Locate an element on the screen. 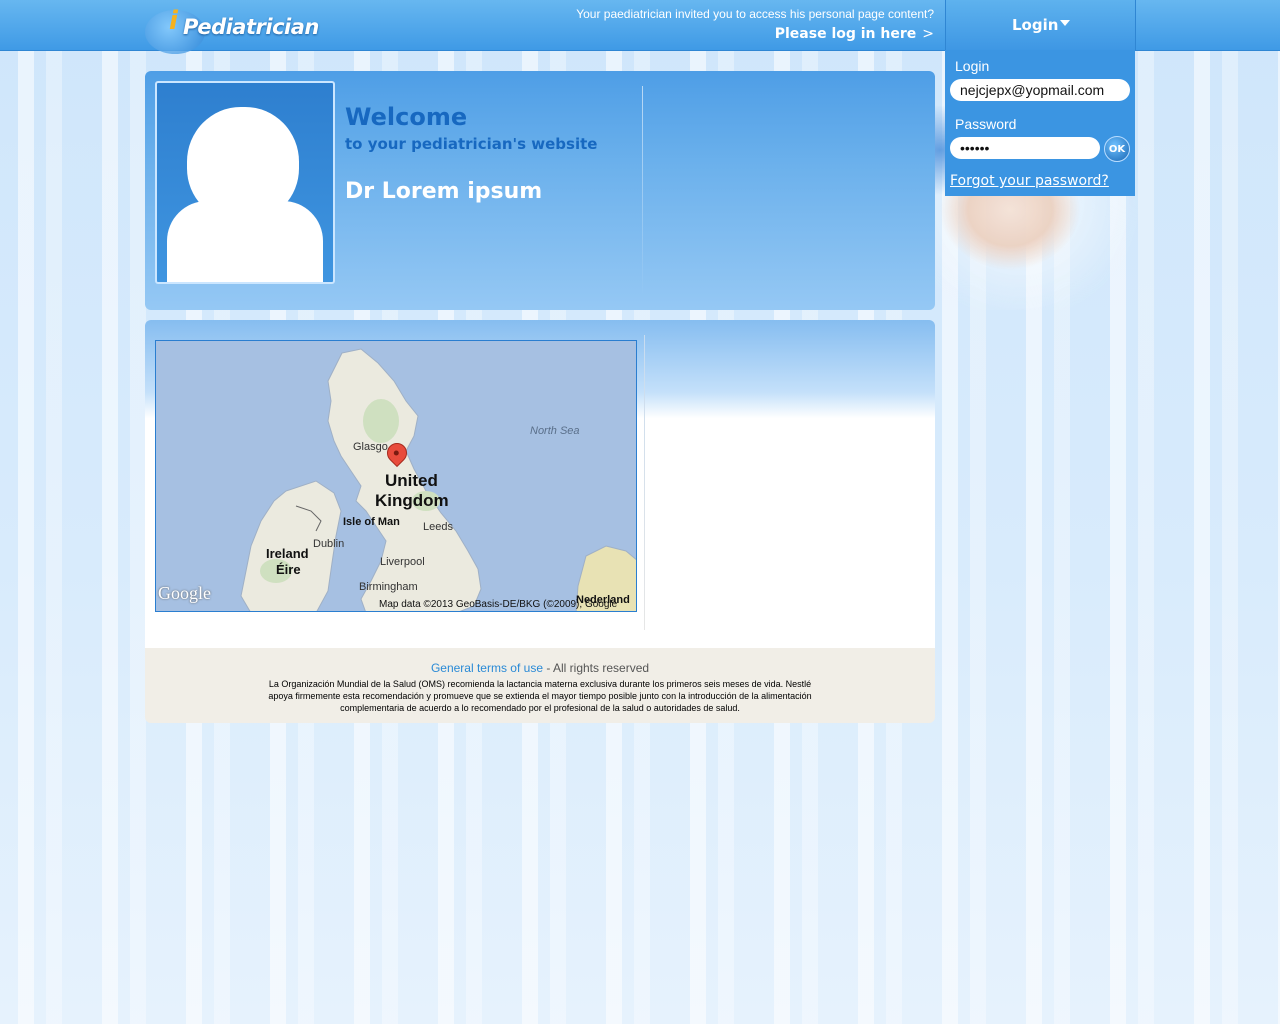 Image resolution: width=1280 pixels, height=1024 pixels. map-label-glasgow: Glasgo is located at coordinates (370, 447).